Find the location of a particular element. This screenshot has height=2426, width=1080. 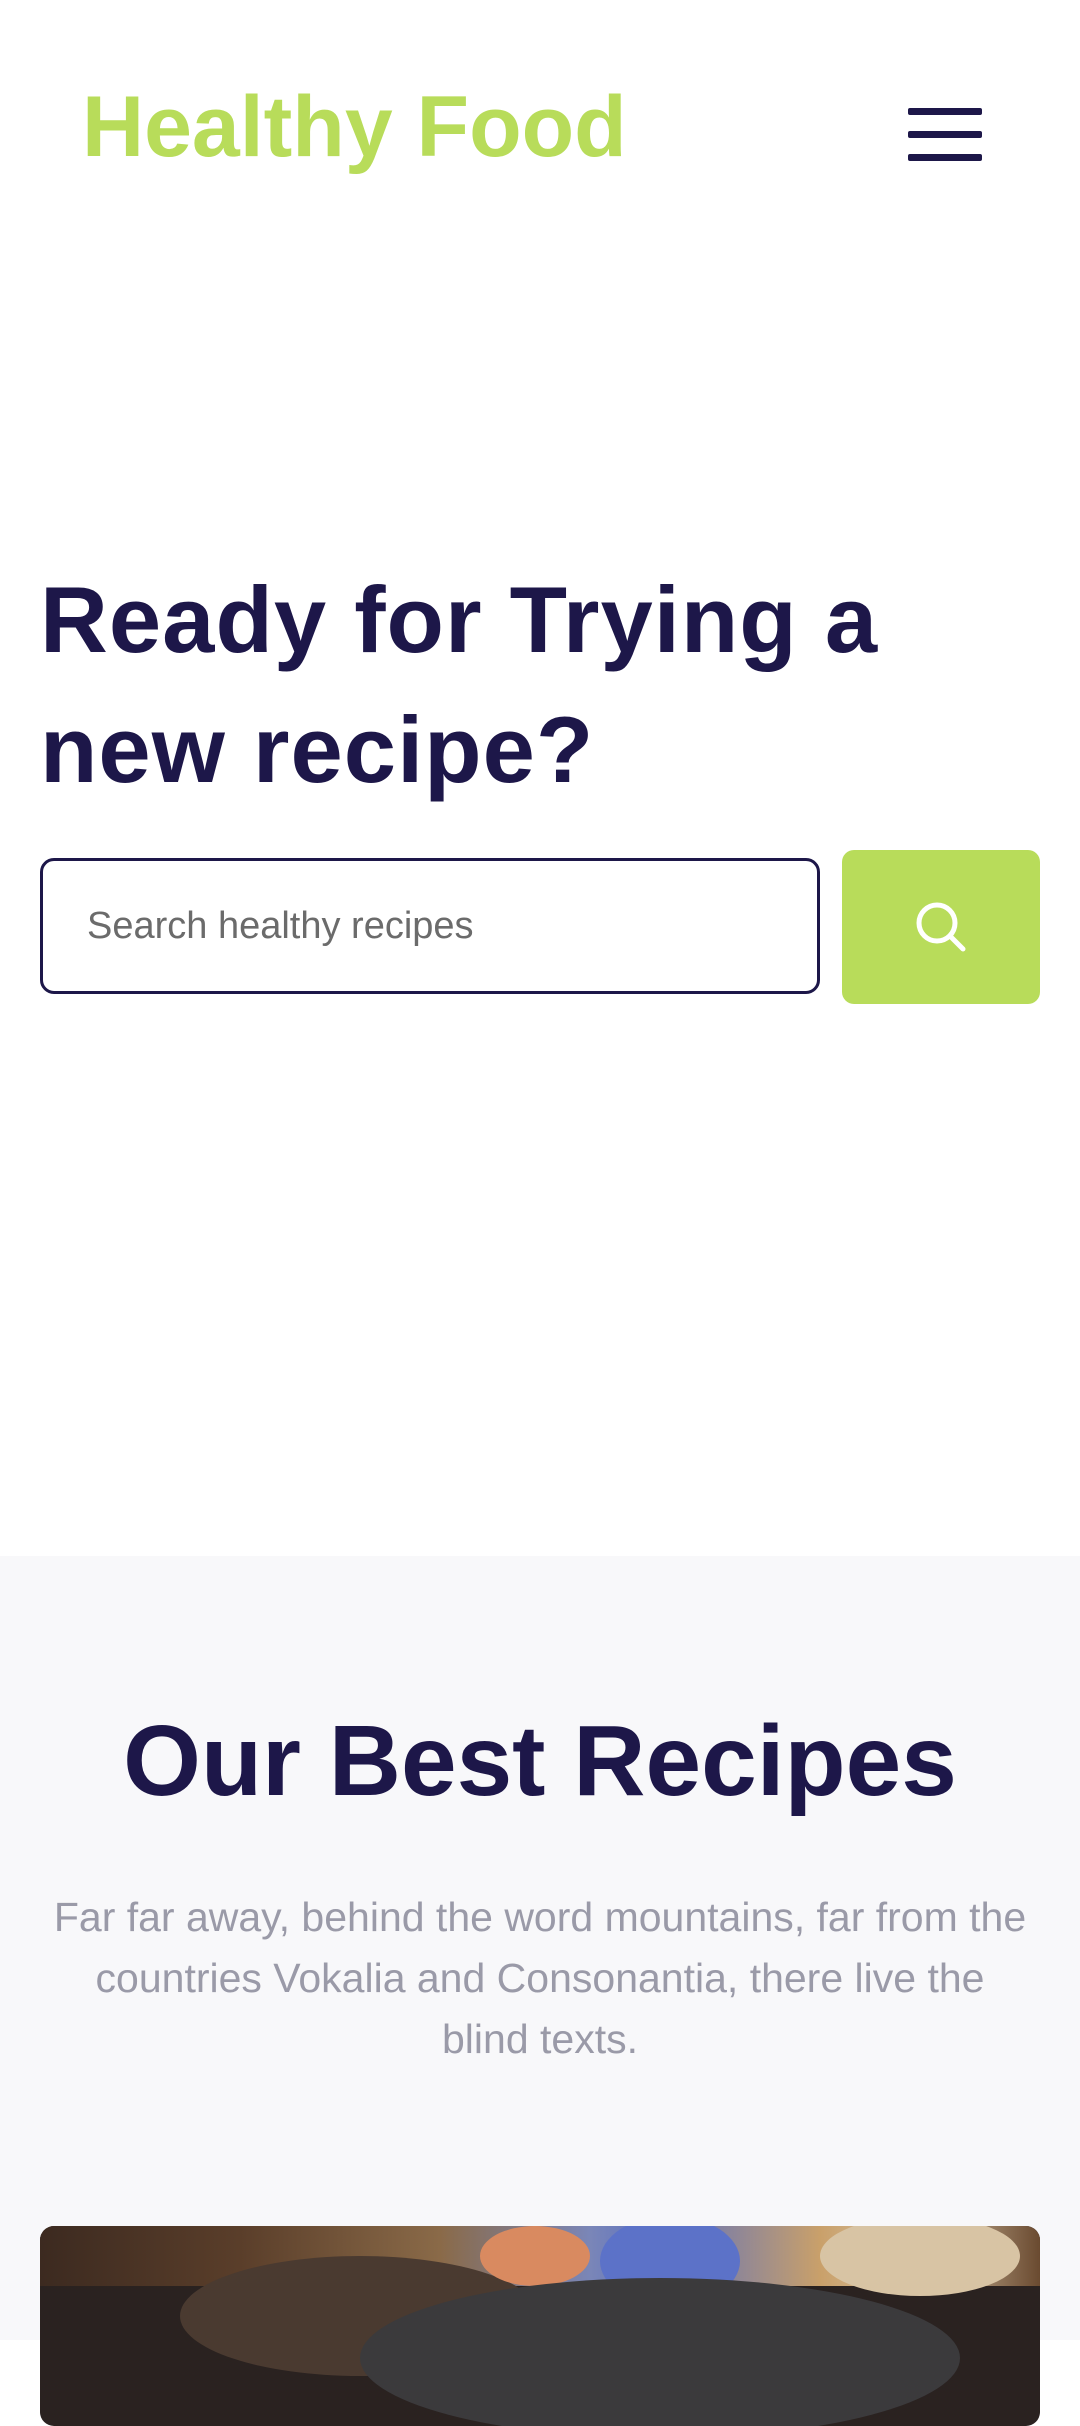

search-button is located at coordinates (941, 927).